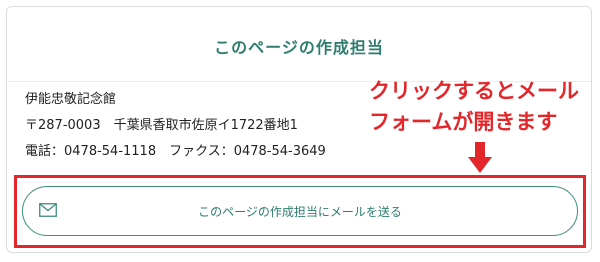 This screenshot has height=262, width=600. I want to click on contact-name: 伊能忠敬記念館, so click(71, 99).